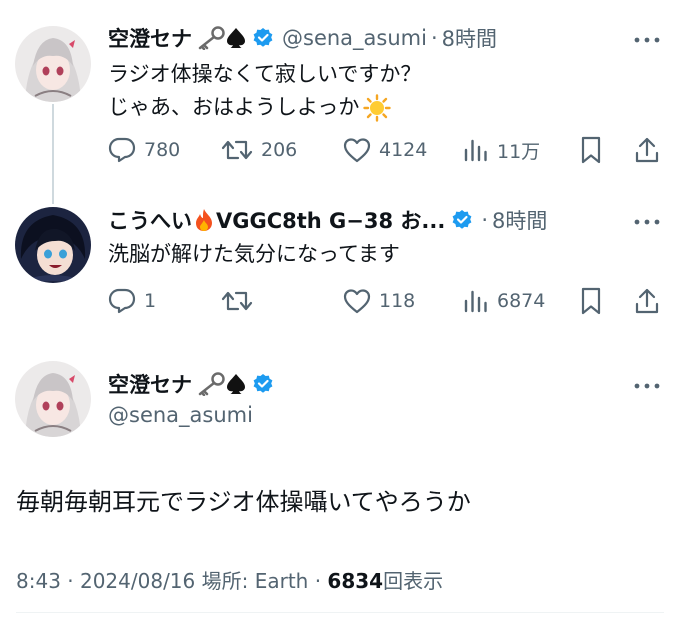  What do you see at coordinates (195, 384) in the screenshot?
I see `main-tweet-header: 空澄セナ` at bounding box center [195, 384].